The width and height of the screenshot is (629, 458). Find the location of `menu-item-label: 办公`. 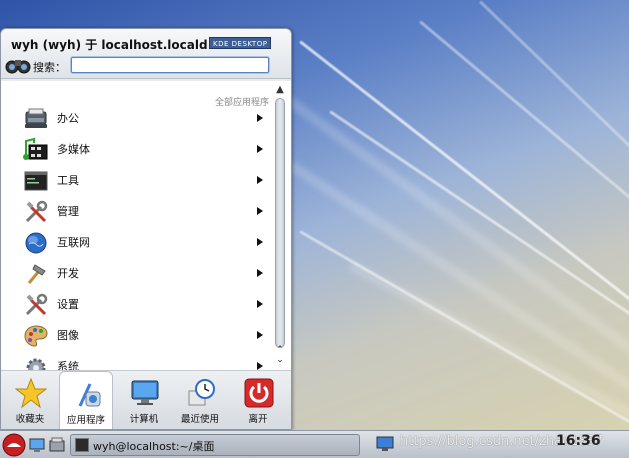

menu-item-label: 办公 is located at coordinates (68, 118).